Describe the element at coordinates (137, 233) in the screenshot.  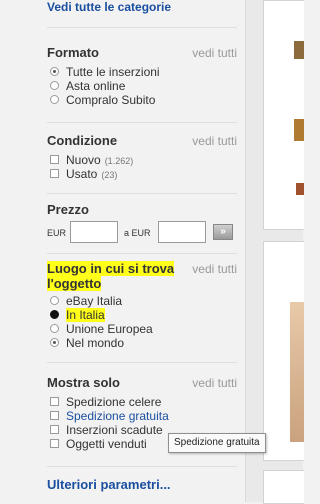
I see `currency-label: a EUR` at that location.